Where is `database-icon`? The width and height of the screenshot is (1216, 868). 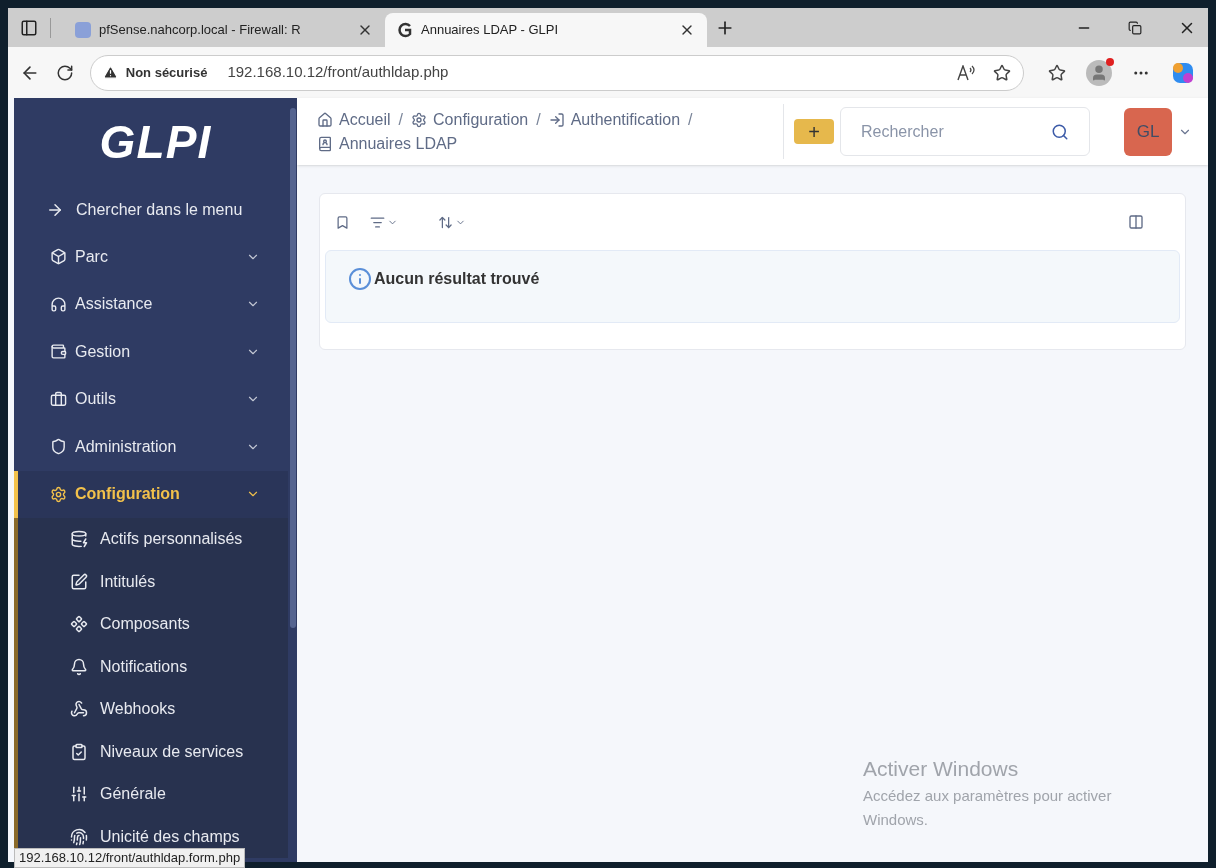 database-icon is located at coordinates (79, 539).